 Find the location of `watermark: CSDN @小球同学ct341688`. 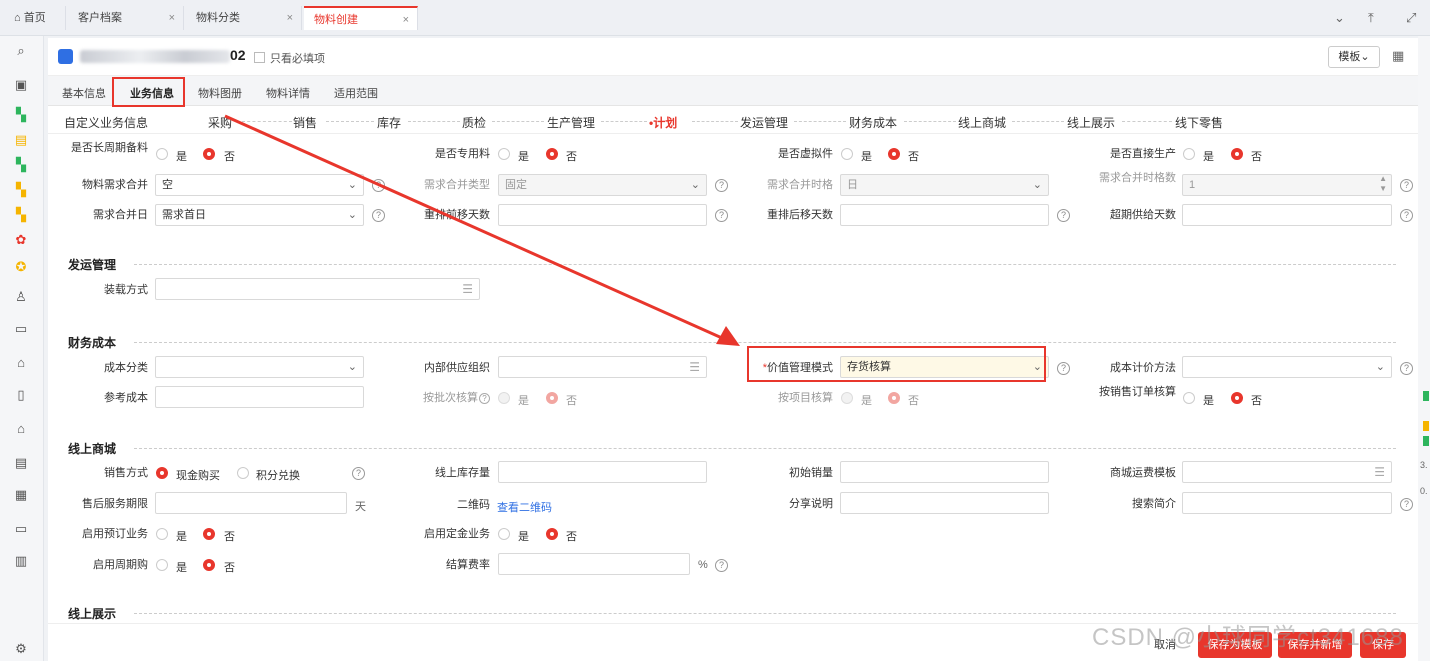

watermark: CSDN @小球同学ct341688 is located at coordinates (1248, 637).